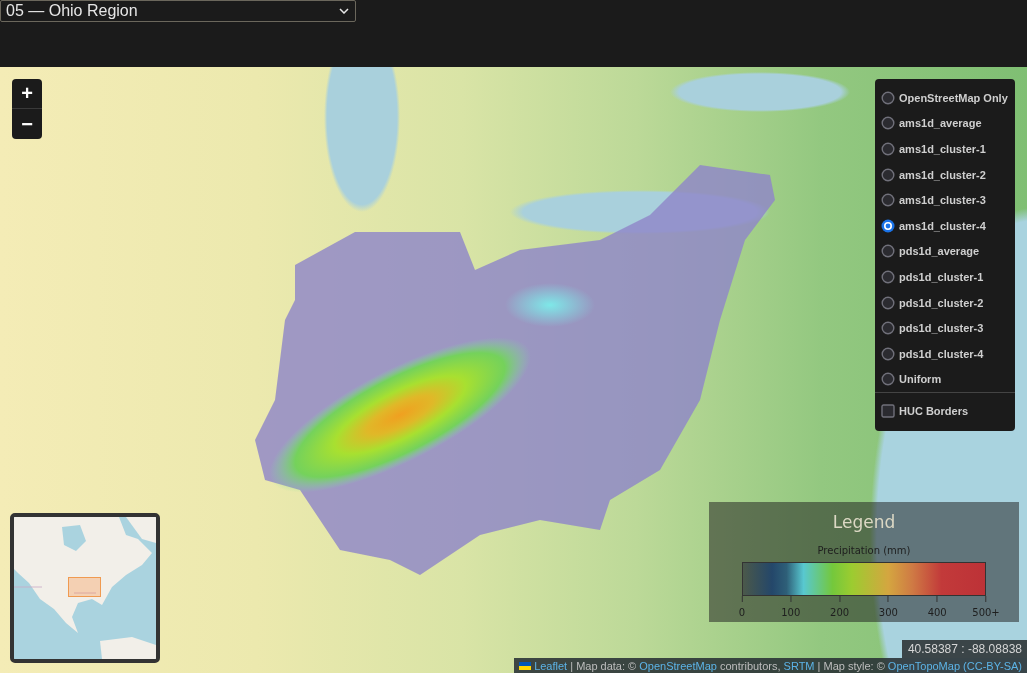 The height and width of the screenshot is (673, 1027). Describe the element at coordinates (992, 665) in the screenshot. I see `attribution-link: (CC-BY-SA)` at that location.